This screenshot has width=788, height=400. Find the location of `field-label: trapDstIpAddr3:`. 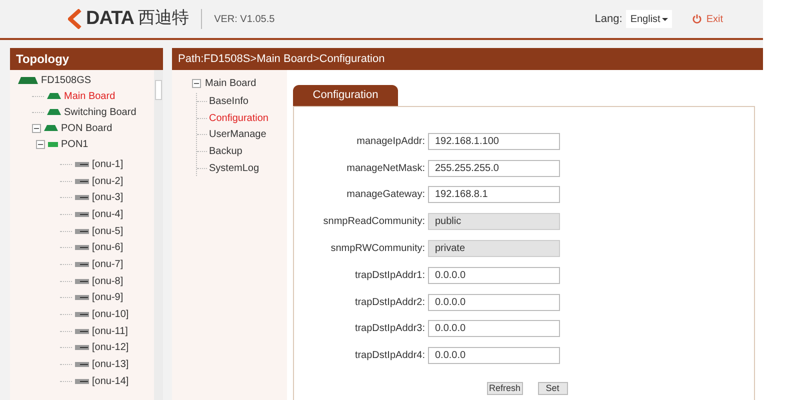

field-label: trapDstIpAddr3: is located at coordinates (390, 329).